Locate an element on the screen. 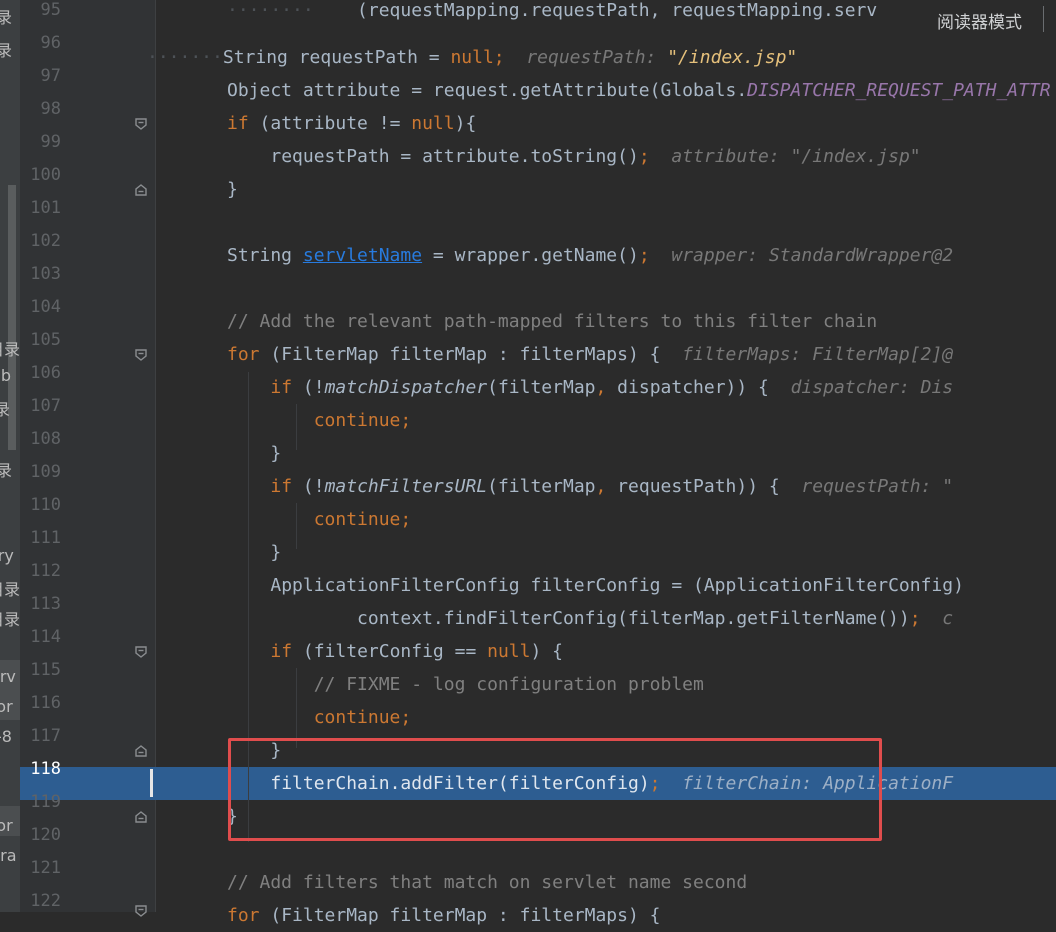  line-number: 120 is located at coordinates (40, 835).